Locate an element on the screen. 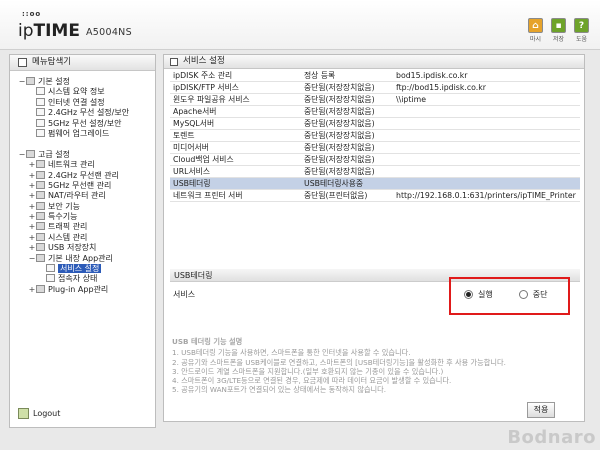 This screenshot has width=600, height=450. description-title: USB 테더링 기능 설명 is located at coordinates (207, 341).